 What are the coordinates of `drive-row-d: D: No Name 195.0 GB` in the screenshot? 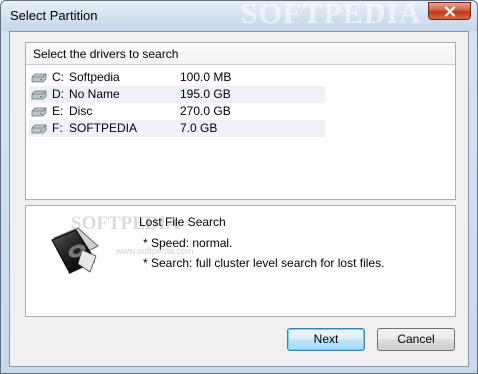 It's located at (177, 94).